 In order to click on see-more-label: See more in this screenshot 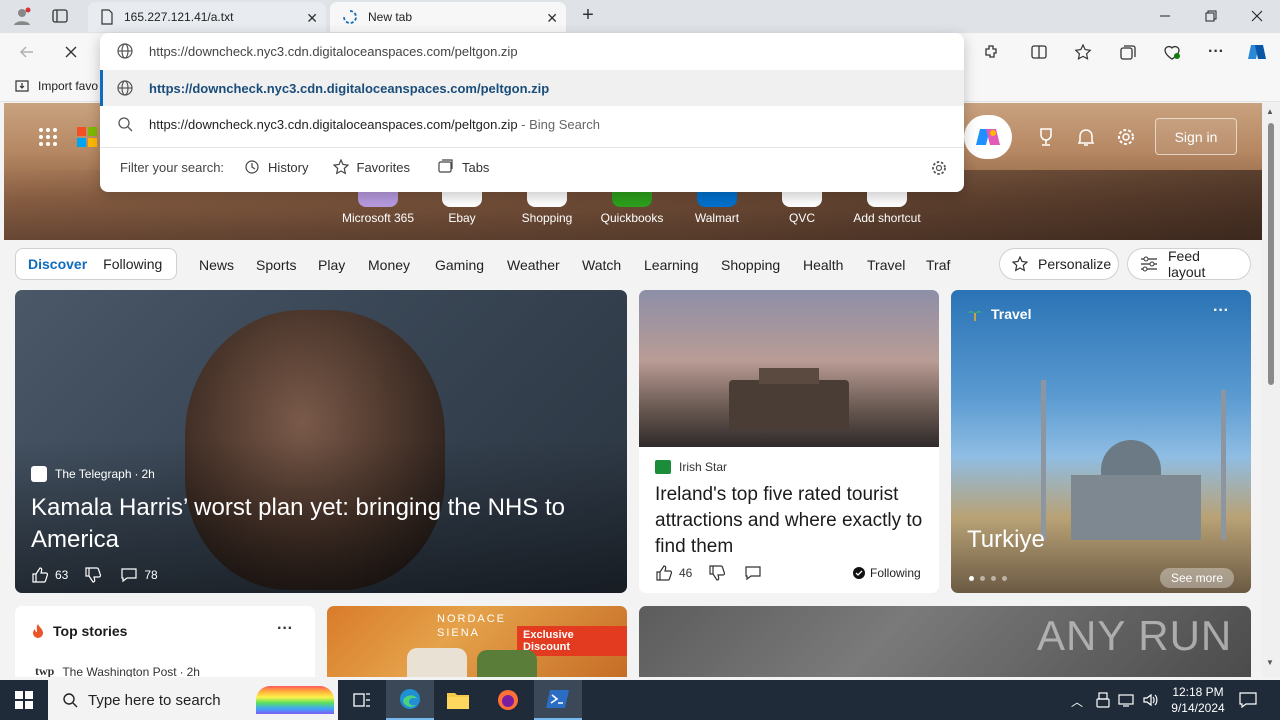, I will do `click(1197, 578)`.